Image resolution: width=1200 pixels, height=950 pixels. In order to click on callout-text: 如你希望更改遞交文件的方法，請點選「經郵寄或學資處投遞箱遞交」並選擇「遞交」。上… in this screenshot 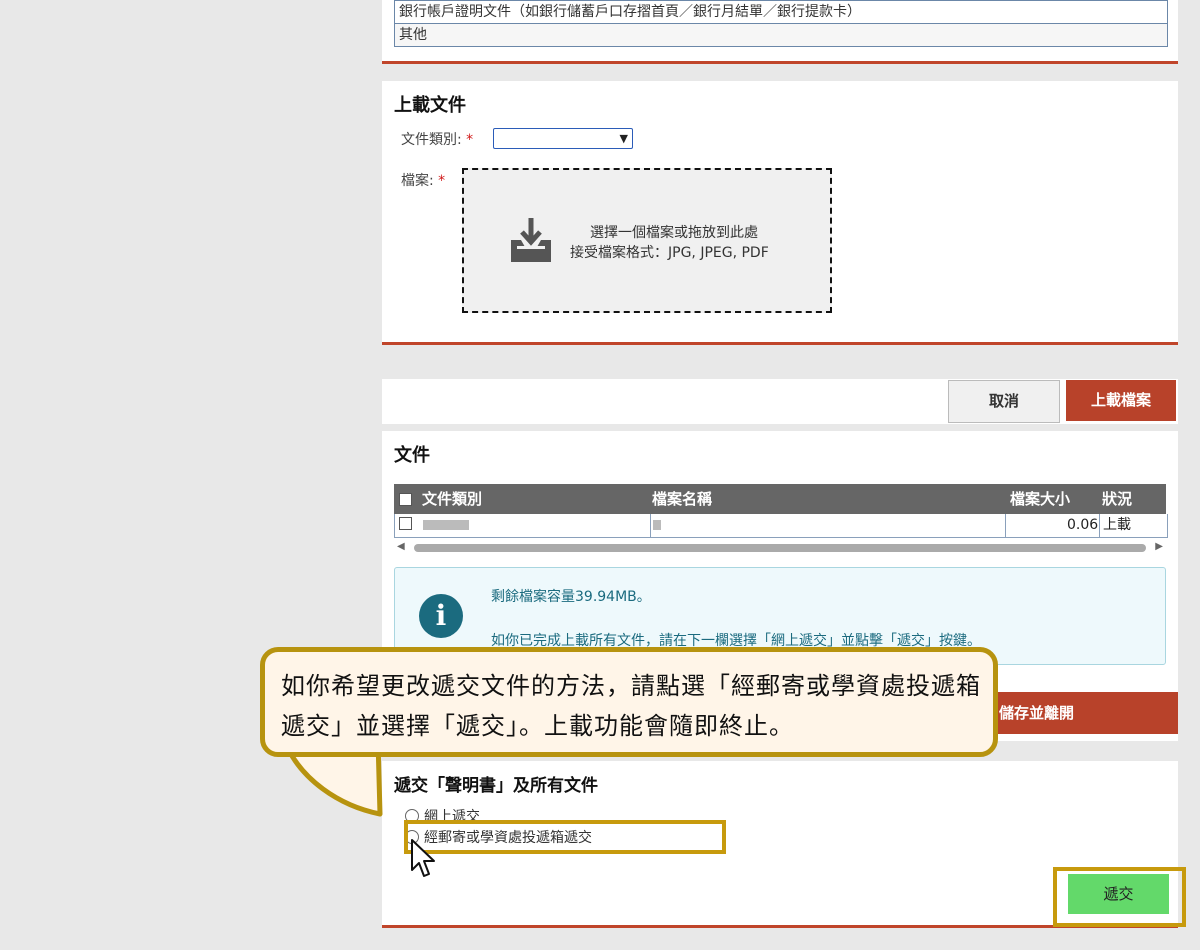, I will do `click(631, 706)`.